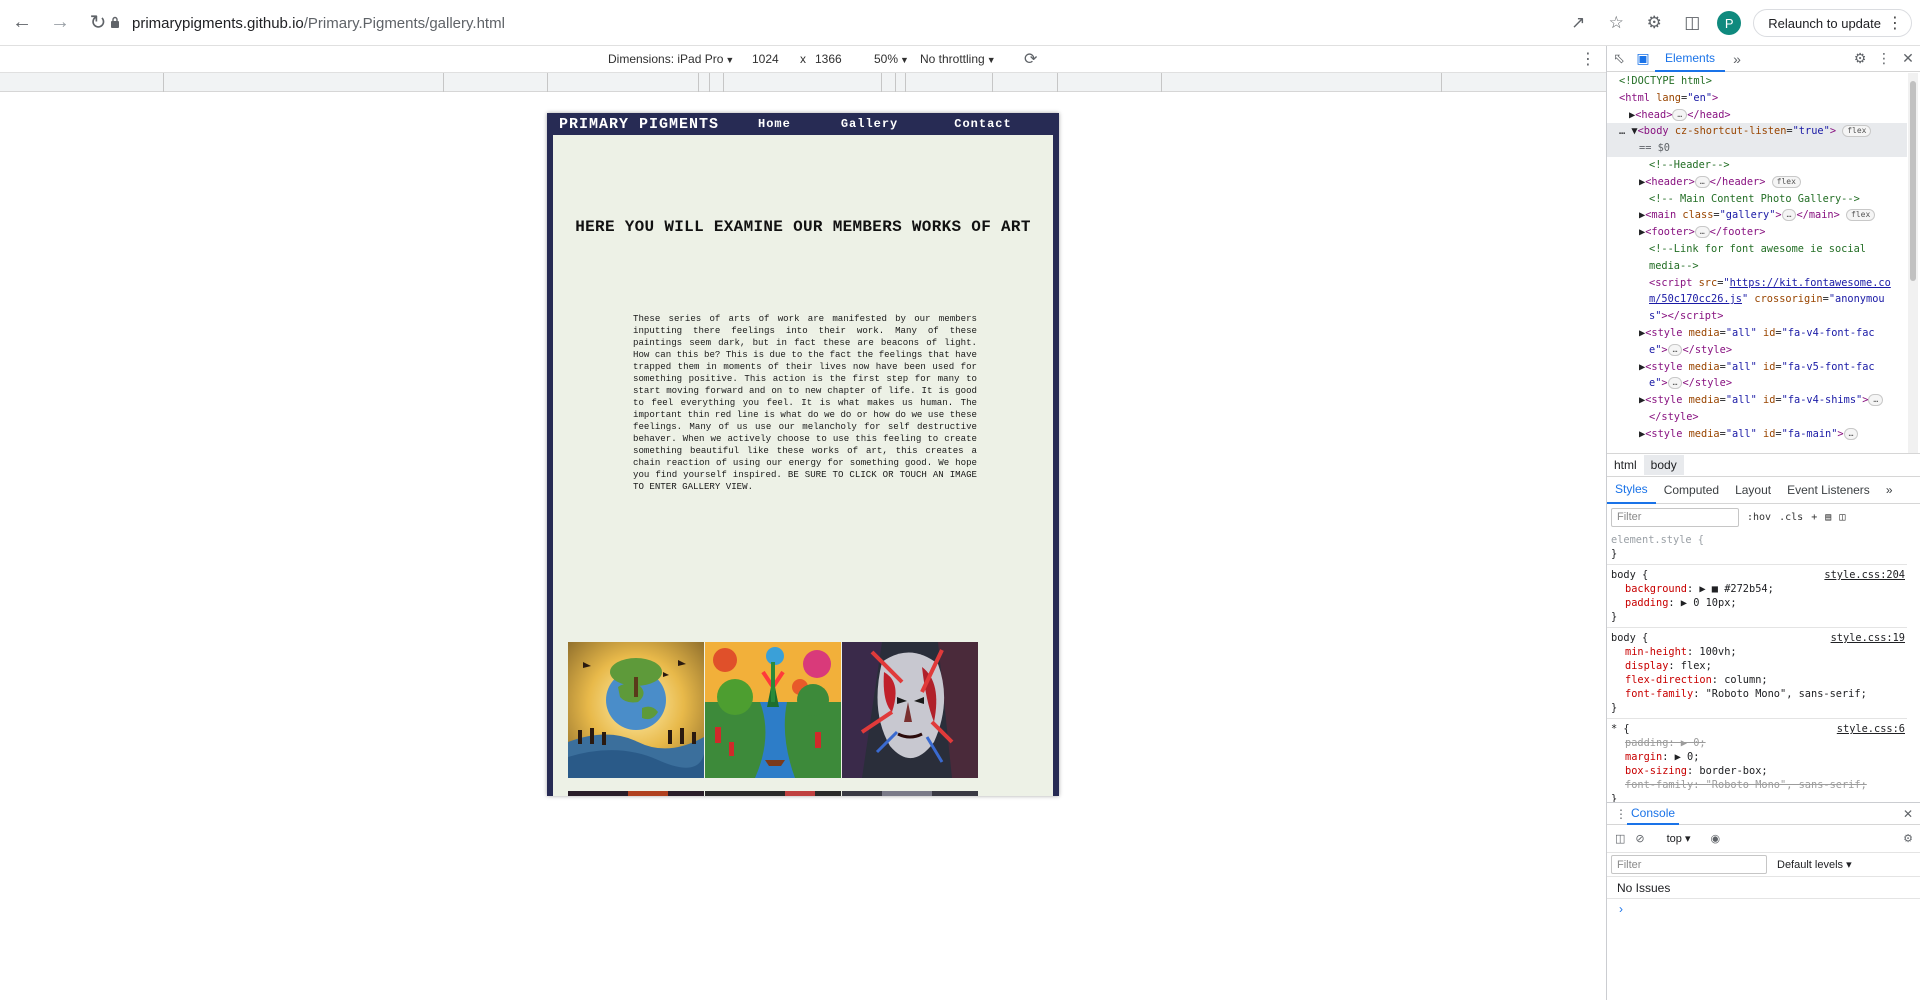 The width and height of the screenshot is (1920, 1004). Describe the element at coordinates (1757, 785) in the screenshot. I see `css-property: font-family: "Roboto Mono", sans-serif;` at that location.